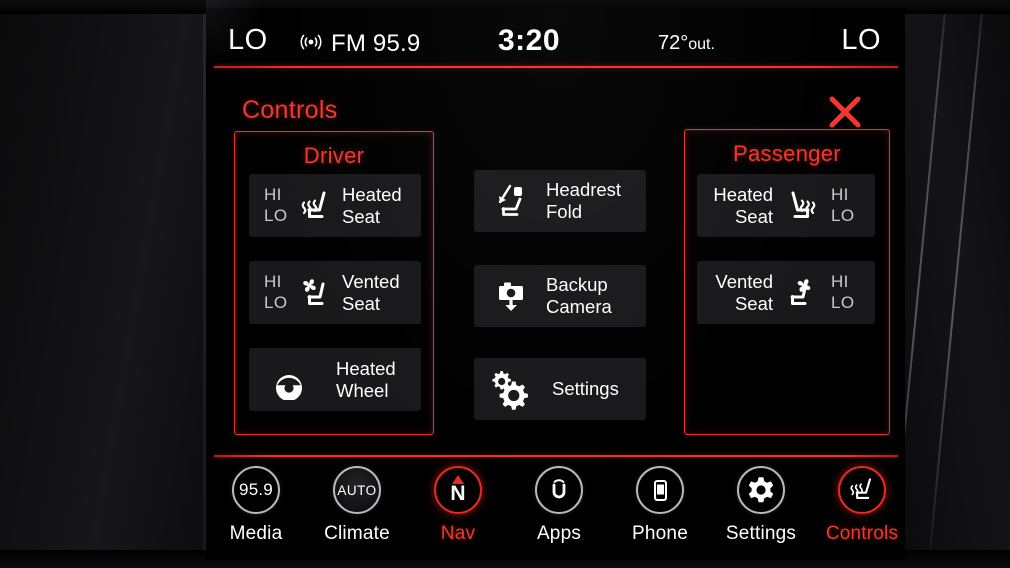  What do you see at coordinates (957, 284) in the screenshot?
I see `dashboard-bezel-right` at bounding box center [957, 284].